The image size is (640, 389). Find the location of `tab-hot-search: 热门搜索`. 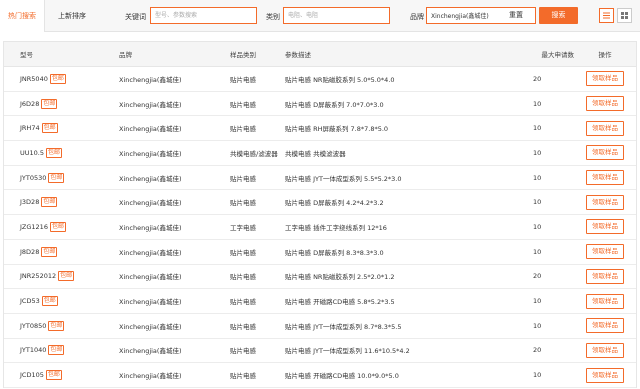

tab-hot-search: 热门搜索 is located at coordinates (22, 16).